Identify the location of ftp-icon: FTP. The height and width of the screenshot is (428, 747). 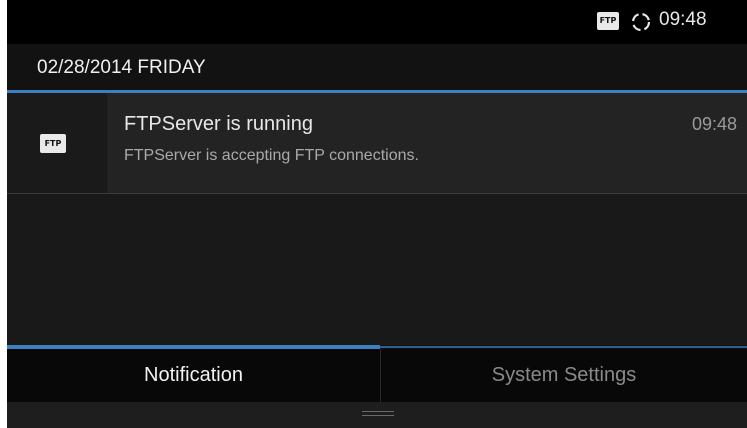
(53, 143).